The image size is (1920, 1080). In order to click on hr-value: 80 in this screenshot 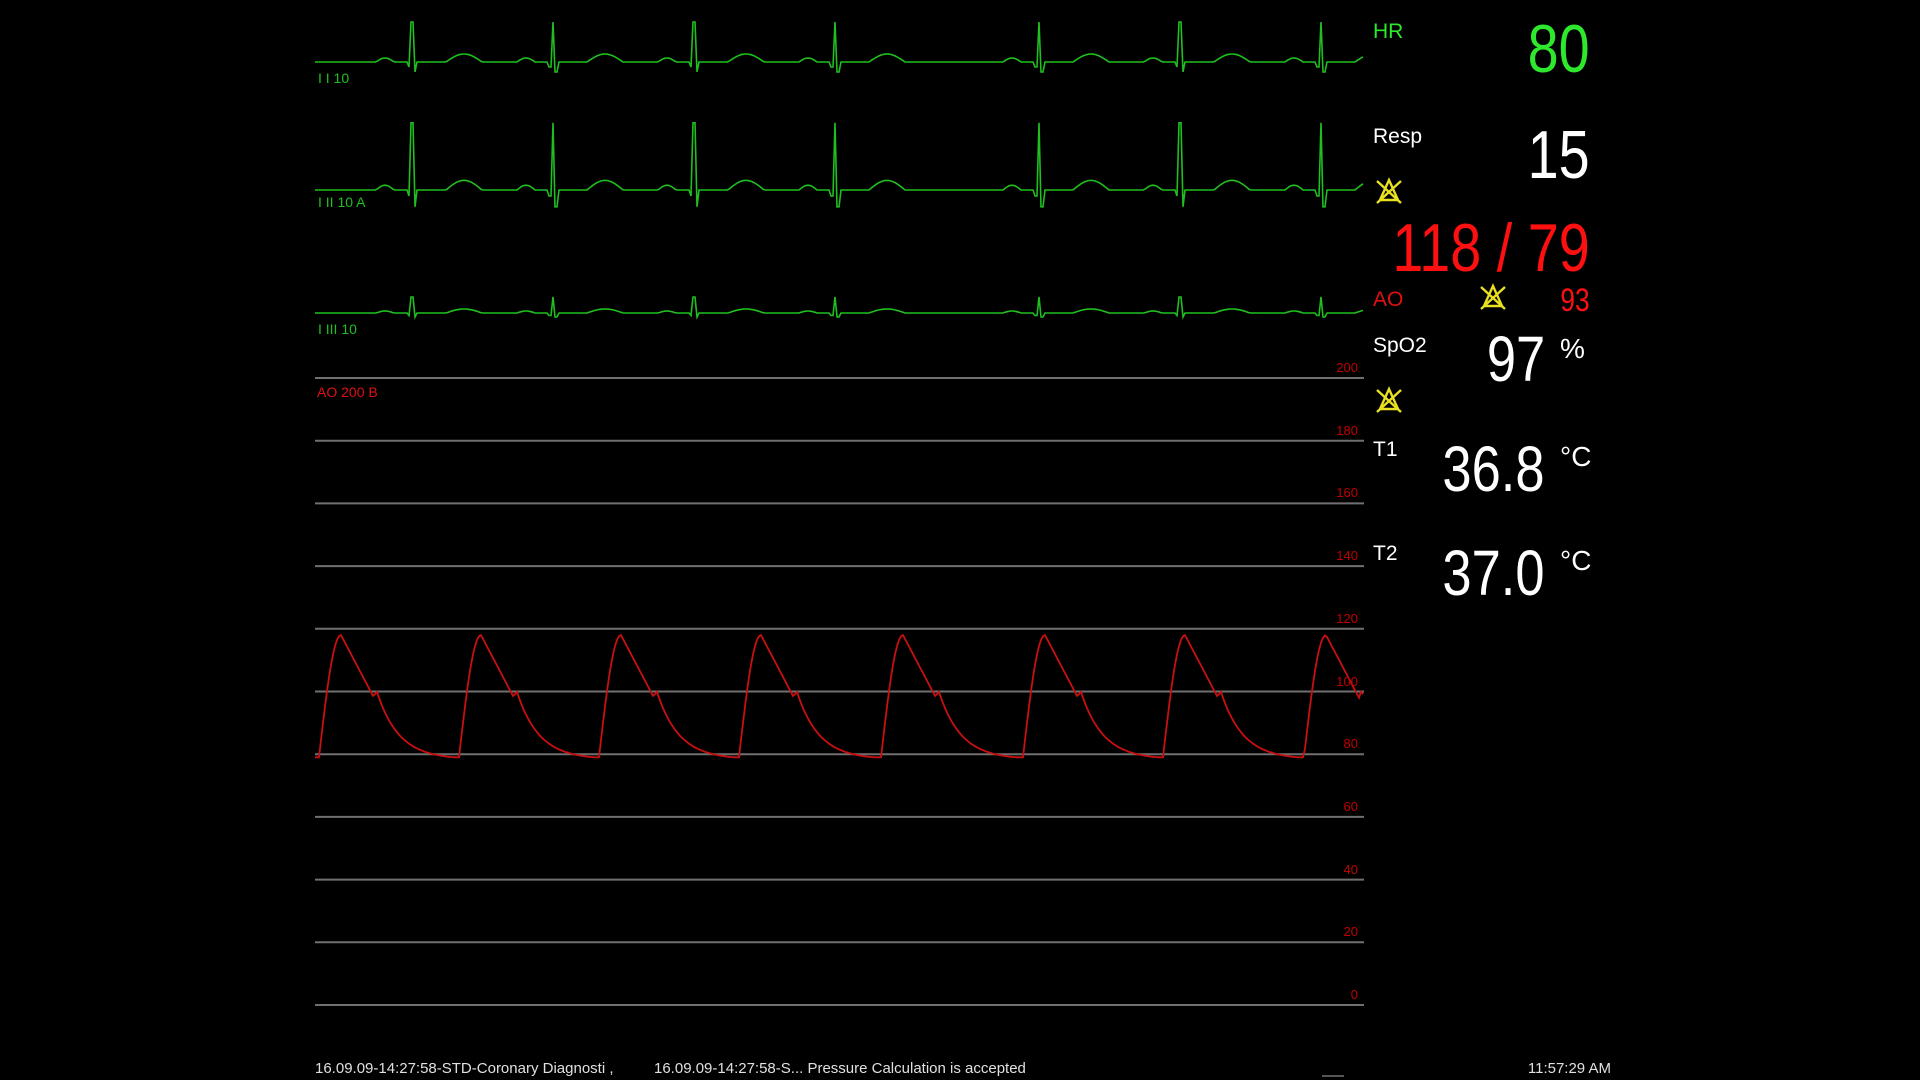, I will do `click(1558, 49)`.